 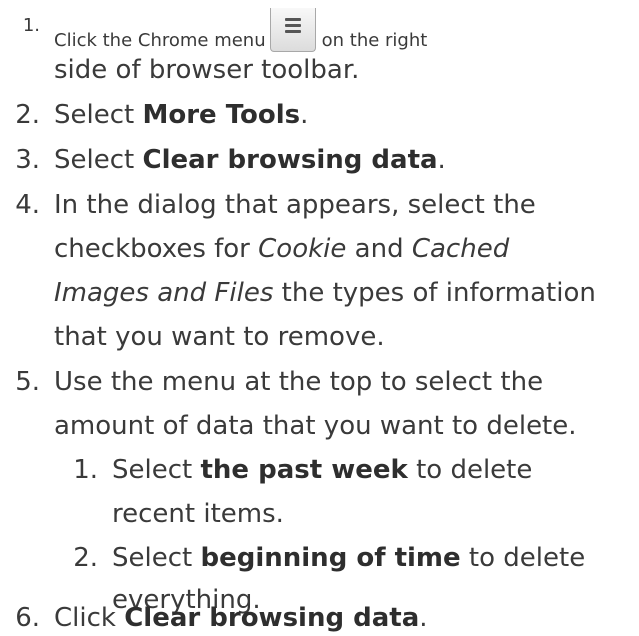 I want to click on substep-number: 2., so click(x=85, y=558).